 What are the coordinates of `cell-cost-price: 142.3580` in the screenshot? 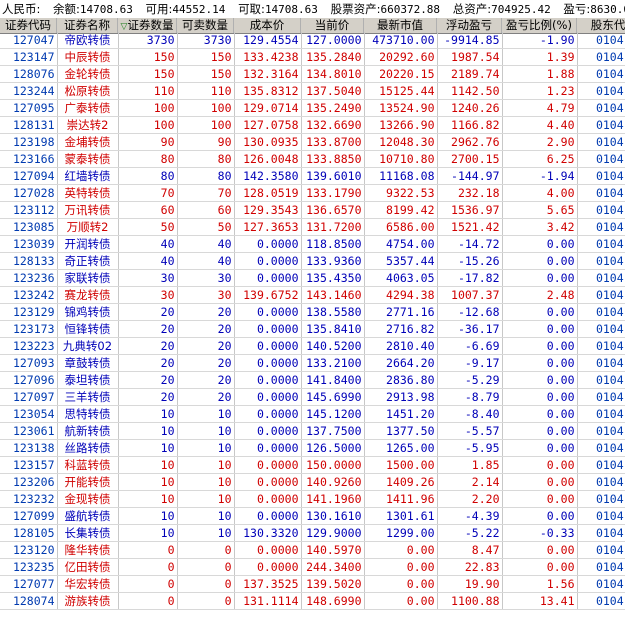 It's located at (268, 176).